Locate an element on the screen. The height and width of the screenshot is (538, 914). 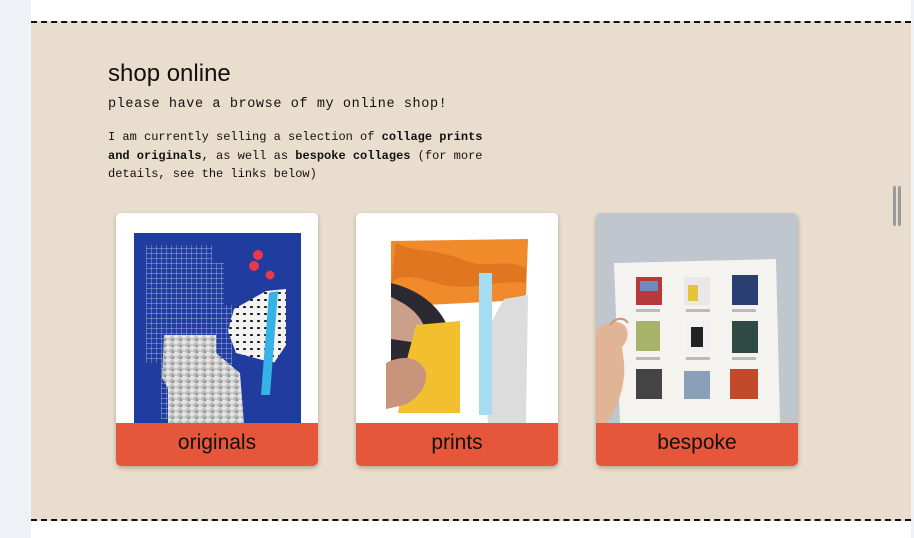
card-originals: originals is located at coordinates (217, 339).